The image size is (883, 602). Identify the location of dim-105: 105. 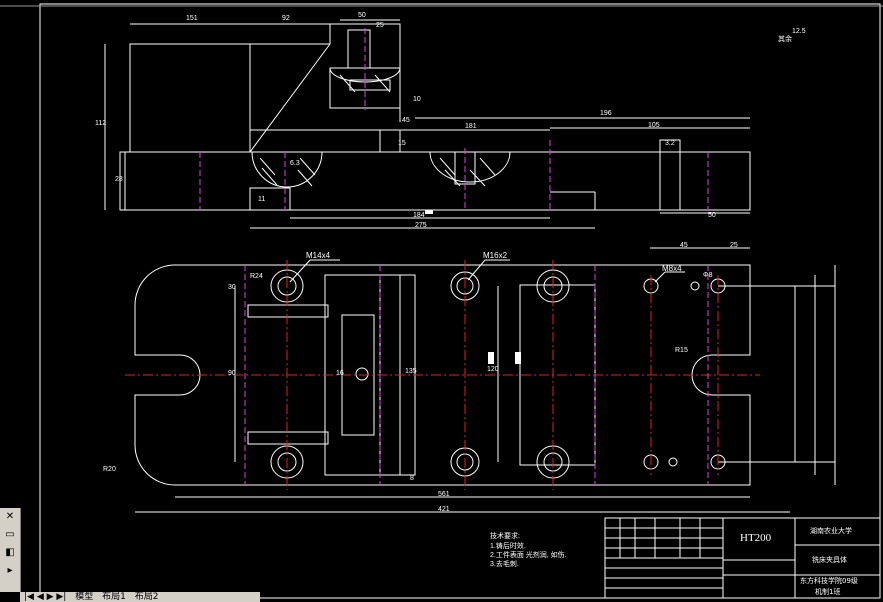
(654, 125).